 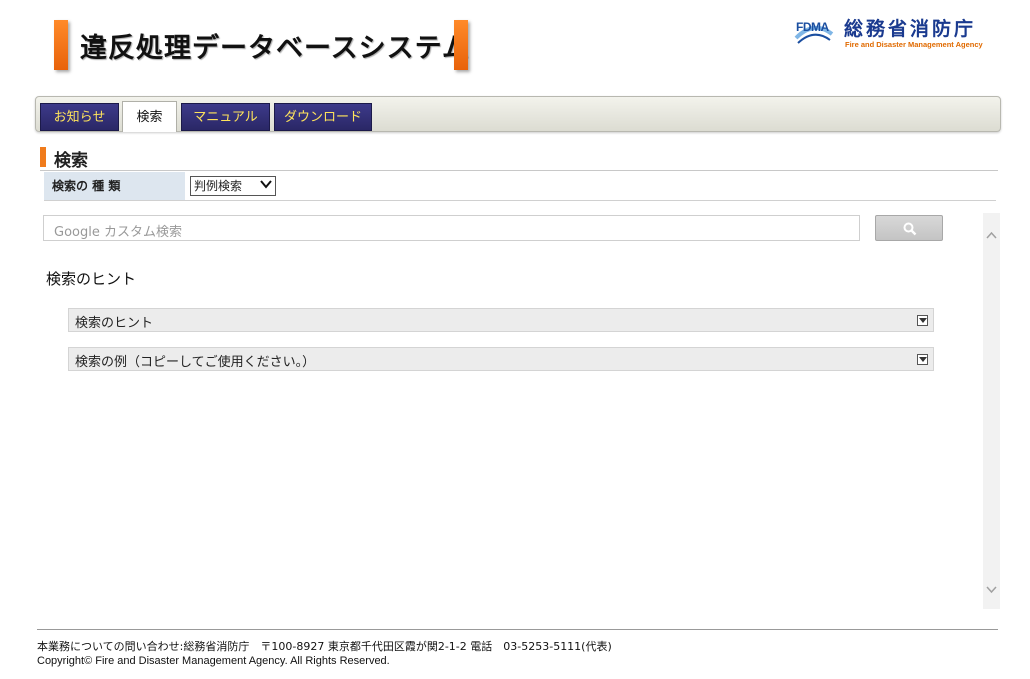 What do you see at coordinates (114, 323) in the screenshot?
I see `accordion-label: 検索のヒント` at bounding box center [114, 323].